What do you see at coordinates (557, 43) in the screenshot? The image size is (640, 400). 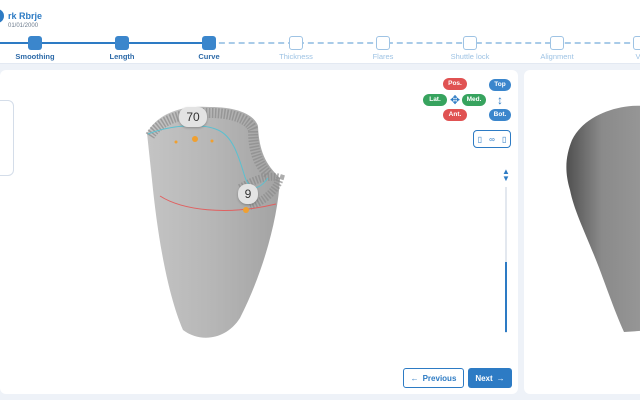 I see `step-alignment-marker` at bounding box center [557, 43].